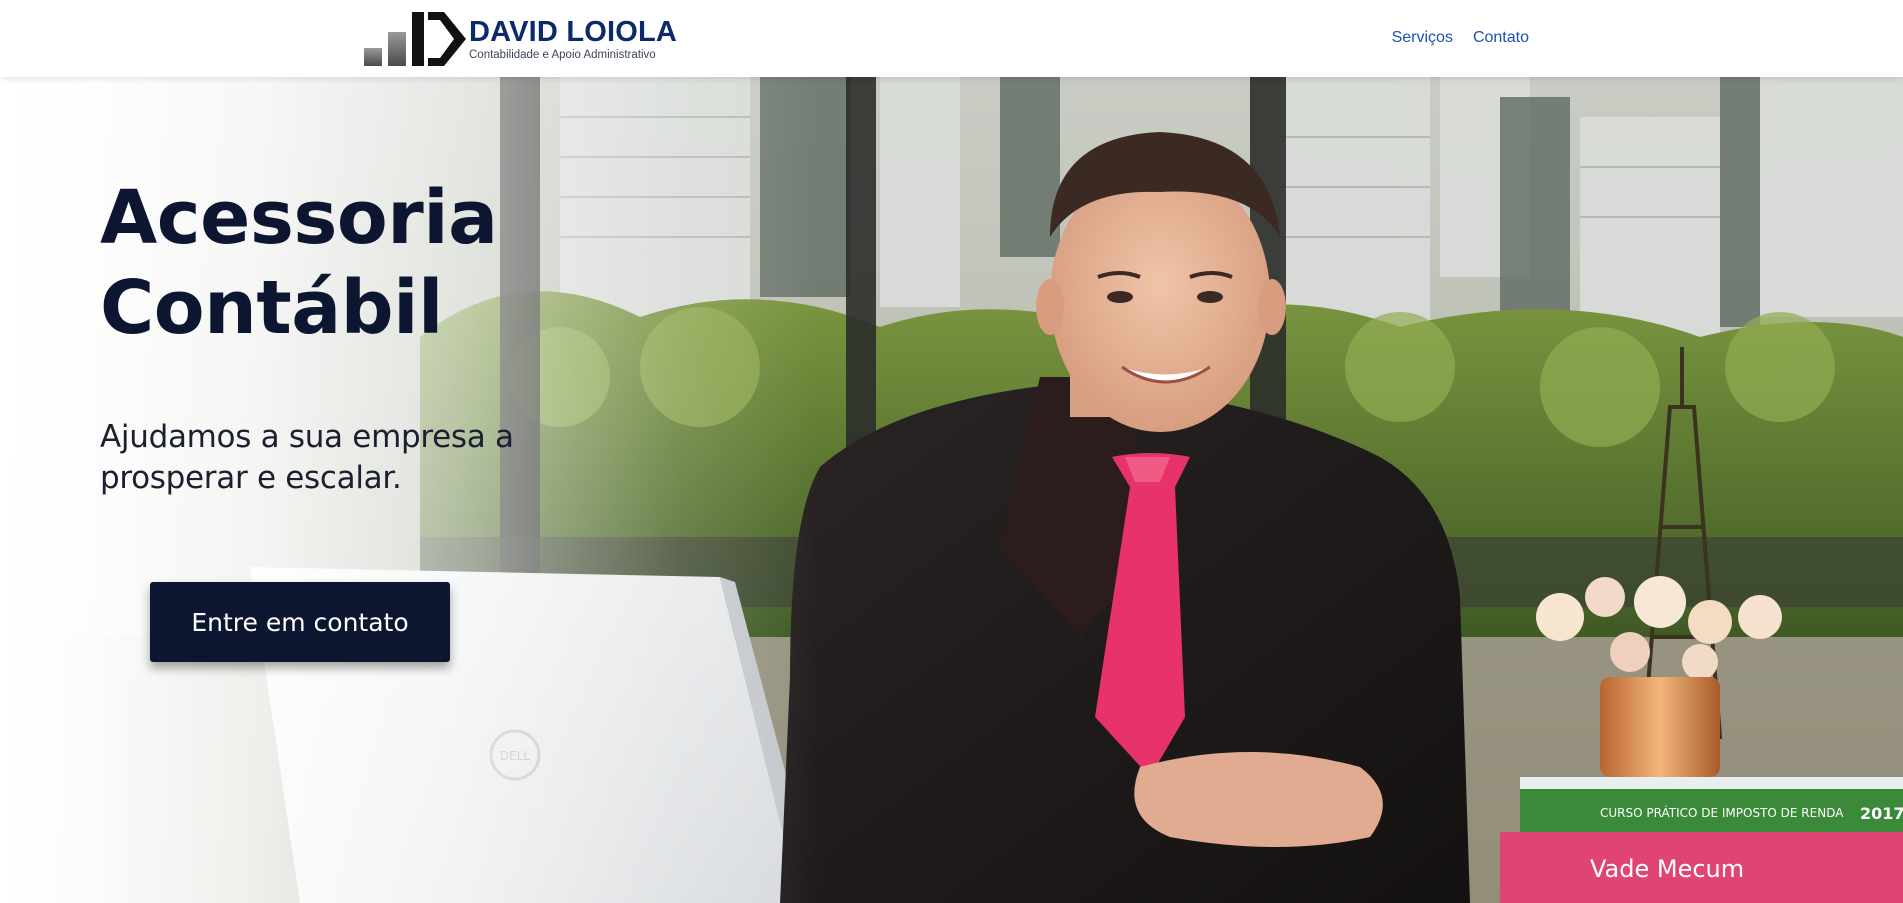 This screenshot has height=903, width=1903. Describe the element at coordinates (299, 263) in the screenshot. I see `hero-title: Acessoria Contábil` at that location.